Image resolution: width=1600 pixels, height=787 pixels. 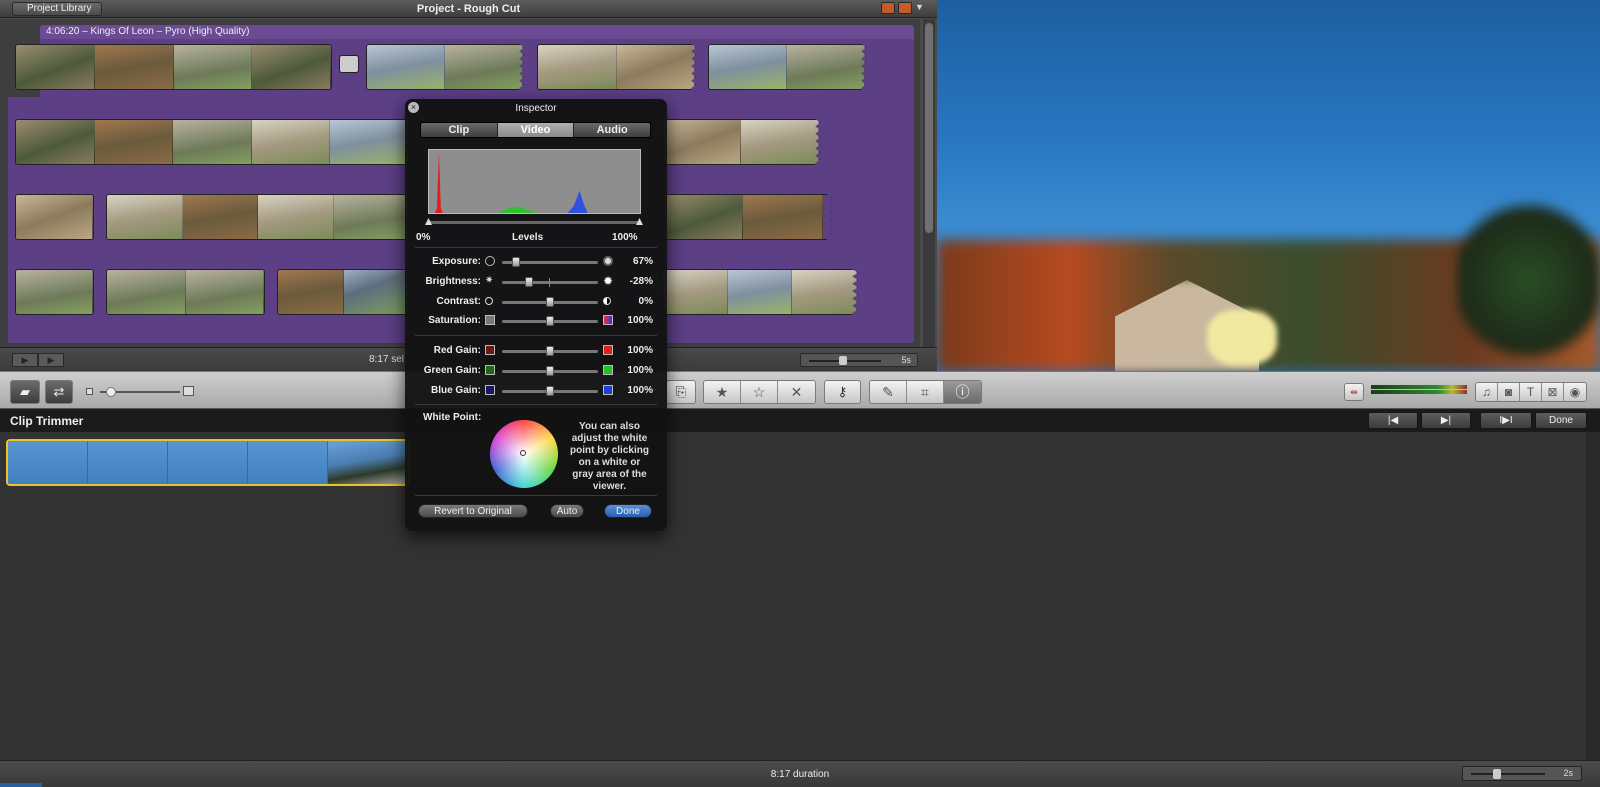 I want to click on photo-icon: ◙, so click(x=1509, y=392).